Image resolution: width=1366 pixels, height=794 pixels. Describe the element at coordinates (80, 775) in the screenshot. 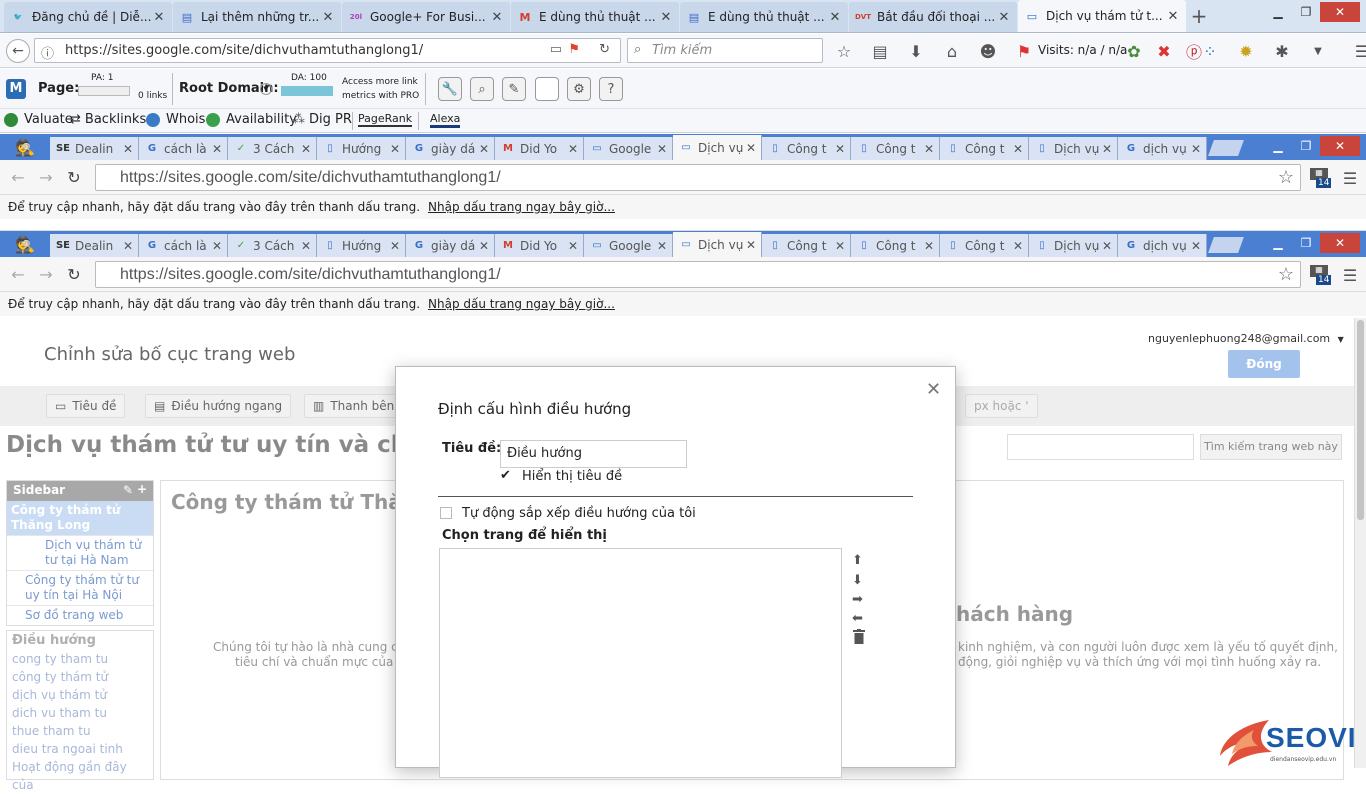

I see `nav-link: Hoạt động gần đây của` at that location.